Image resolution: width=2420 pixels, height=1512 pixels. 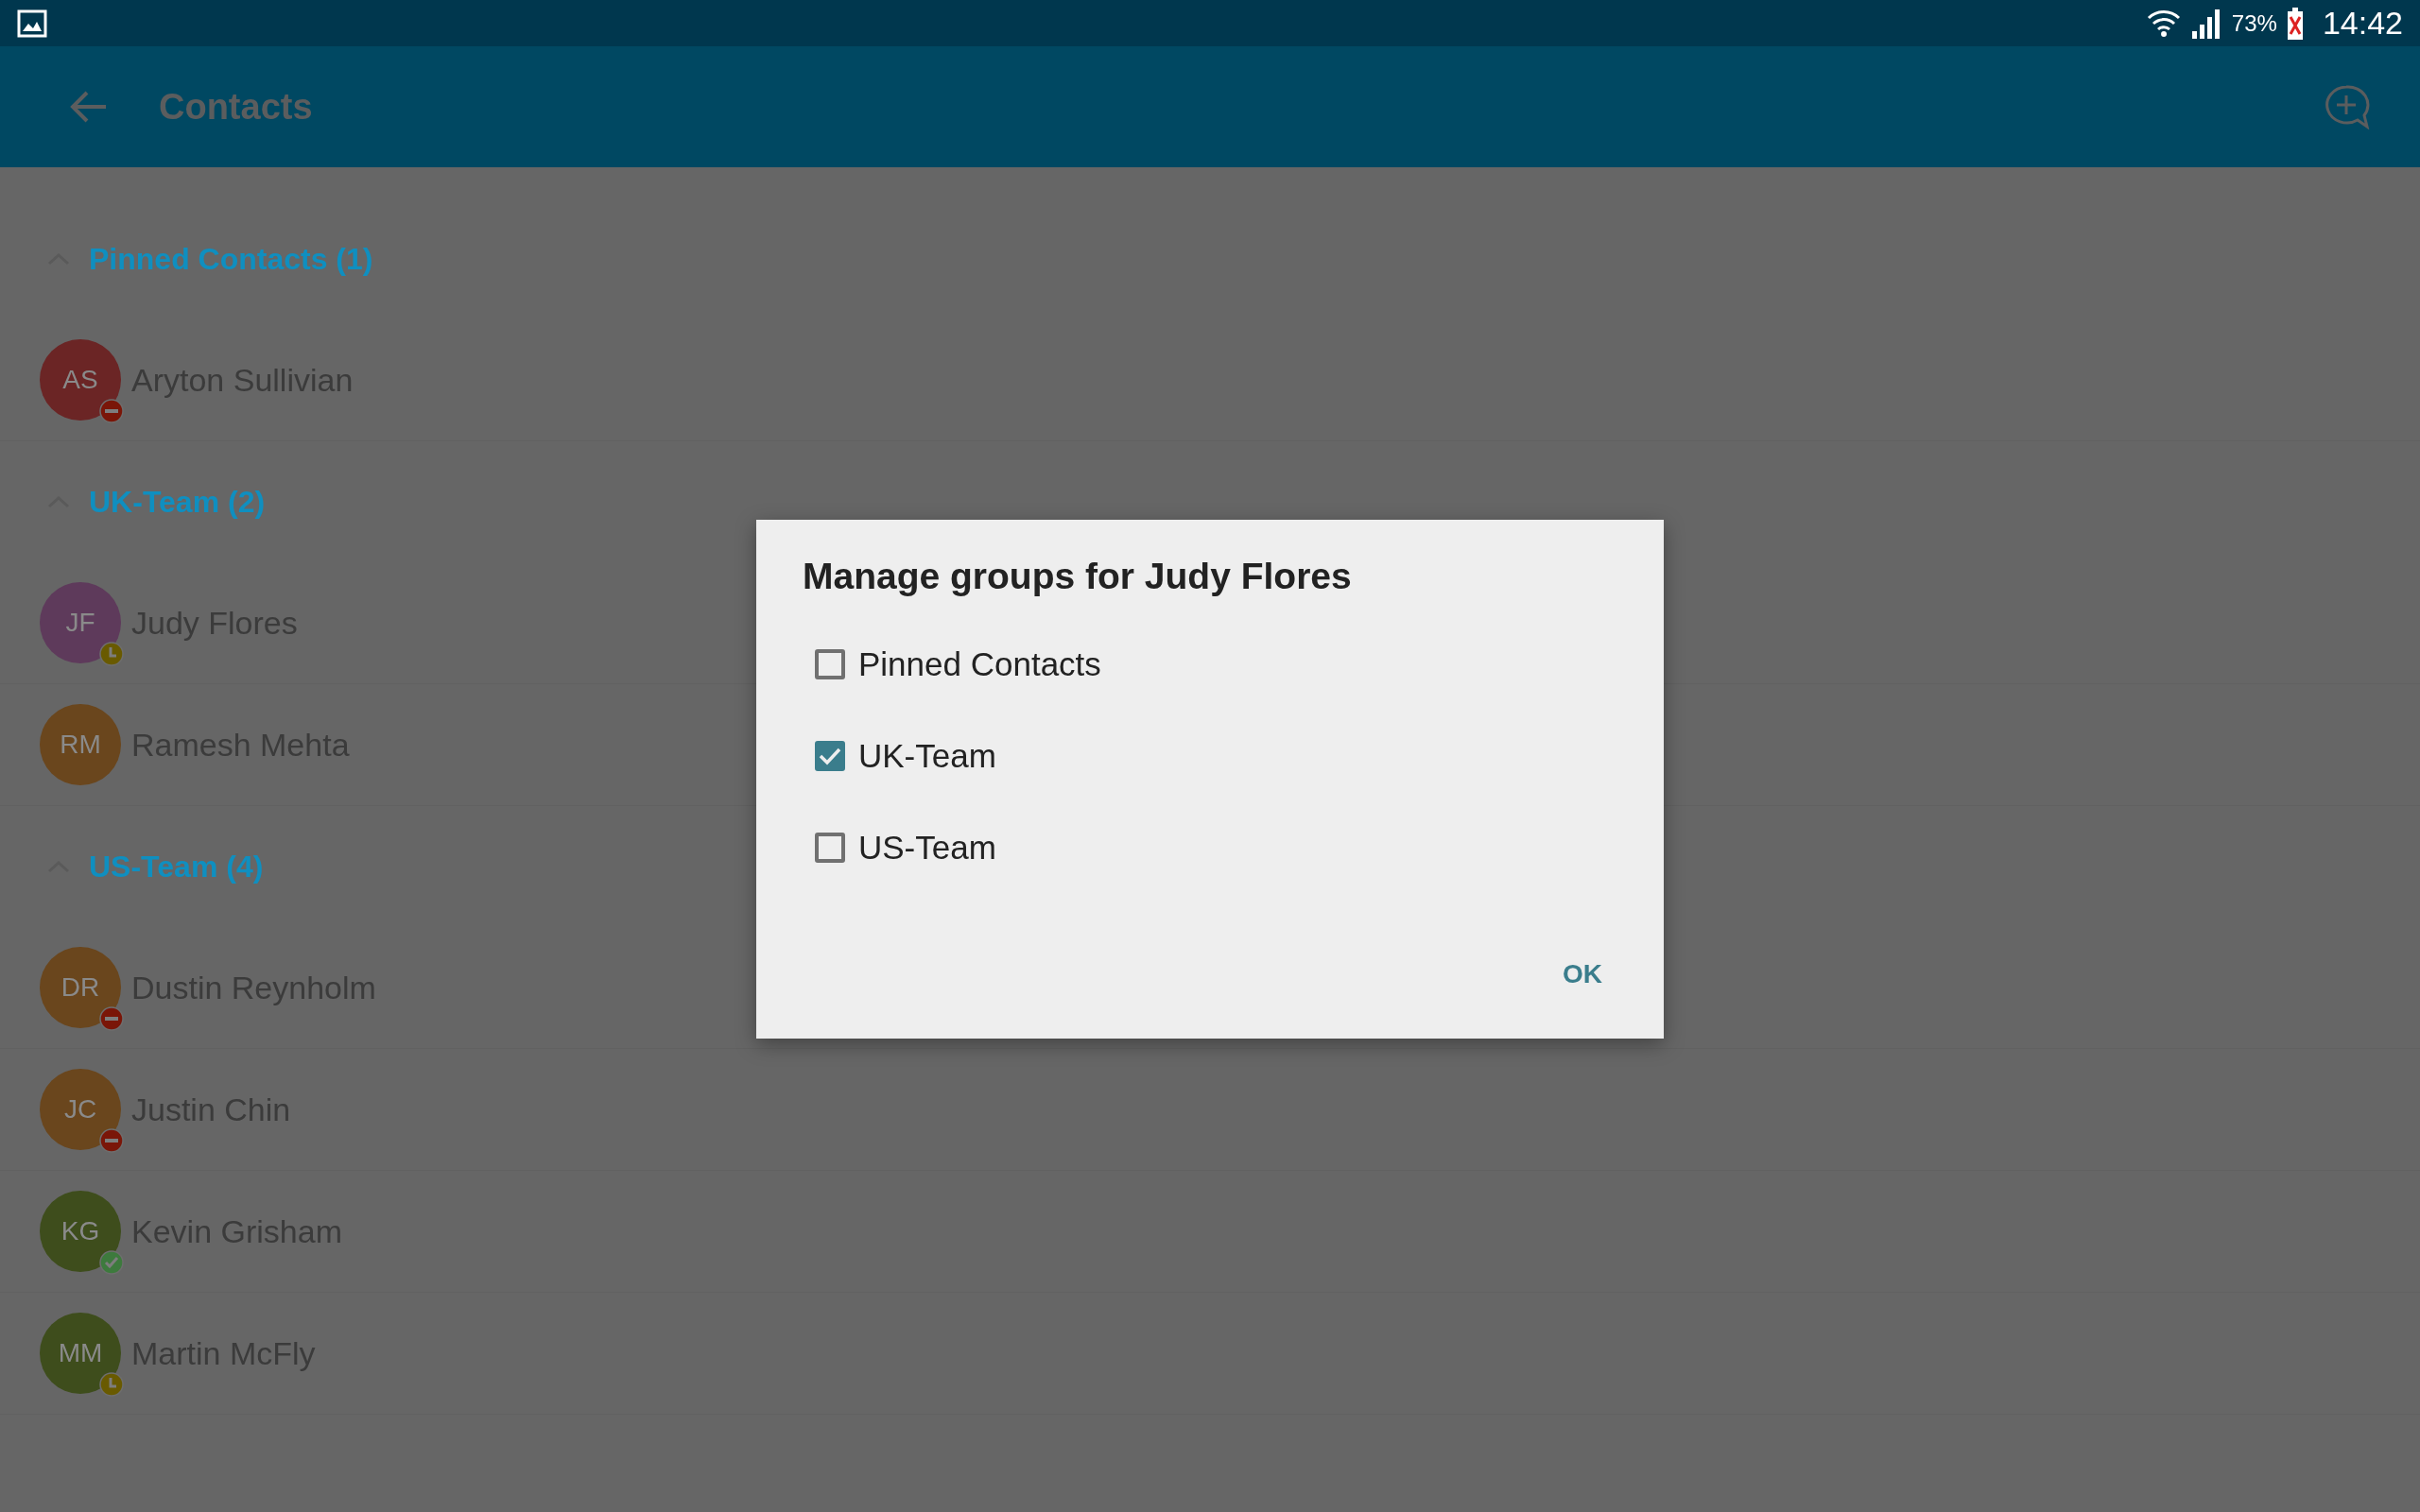 What do you see at coordinates (80, 1109) in the screenshot?
I see `avatar-initials: JC` at bounding box center [80, 1109].